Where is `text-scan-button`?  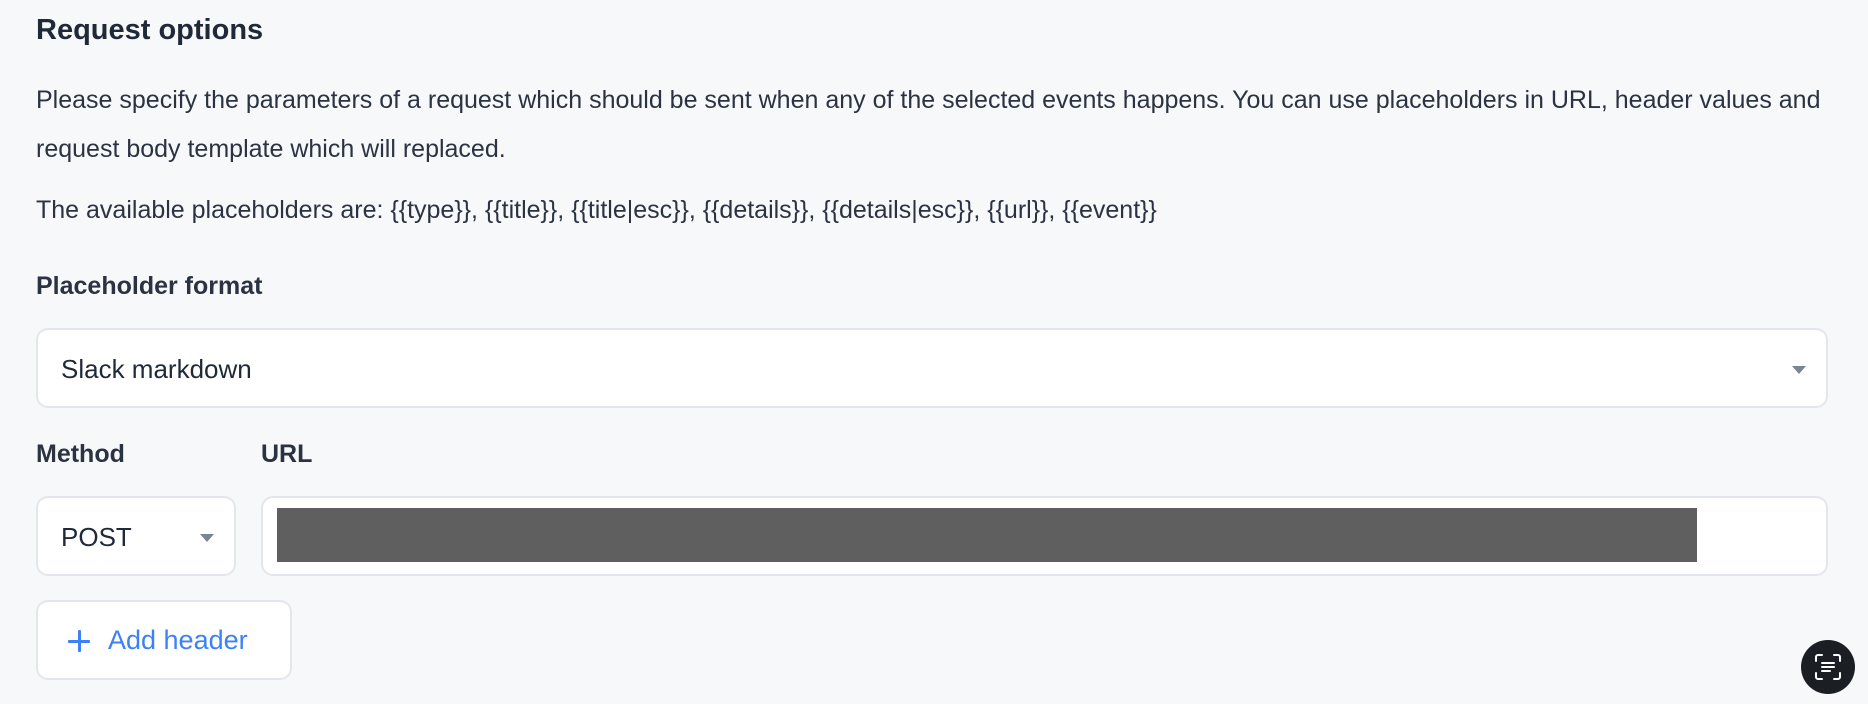
text-scan-button is located at coordinates (1828, 667).